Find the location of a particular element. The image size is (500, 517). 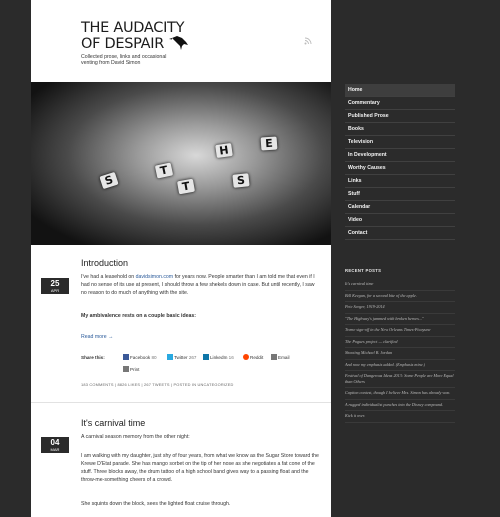

share-label: Facebook is located at coordinates (140, 357).